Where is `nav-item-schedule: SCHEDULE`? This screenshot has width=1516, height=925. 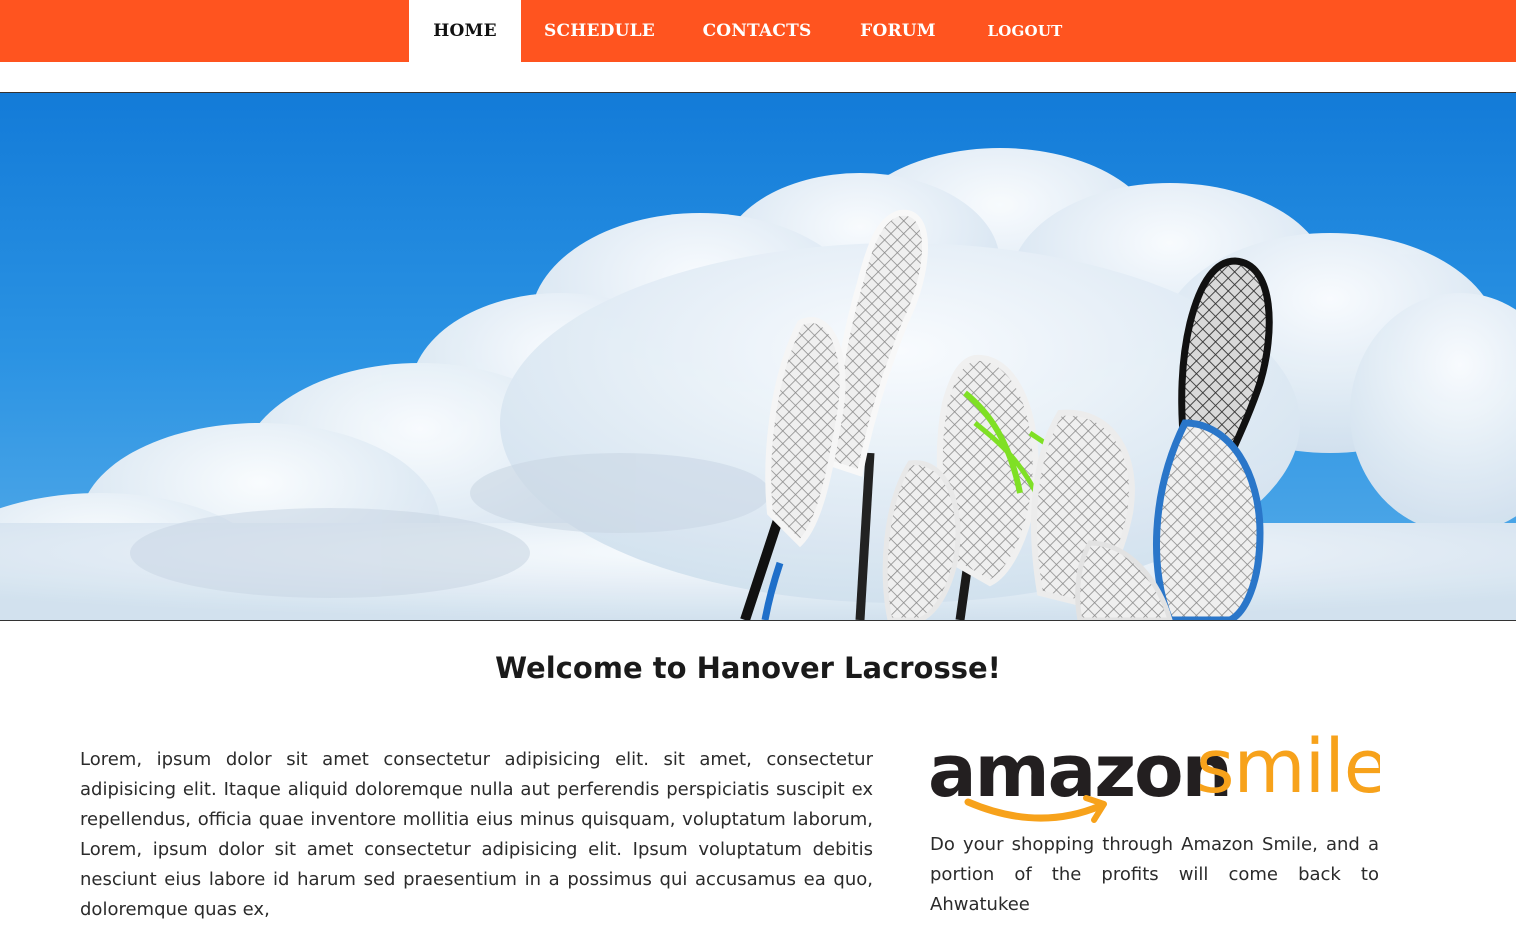 nav-item-schedule: SCHEDULE is located at coordinates (599, 31).